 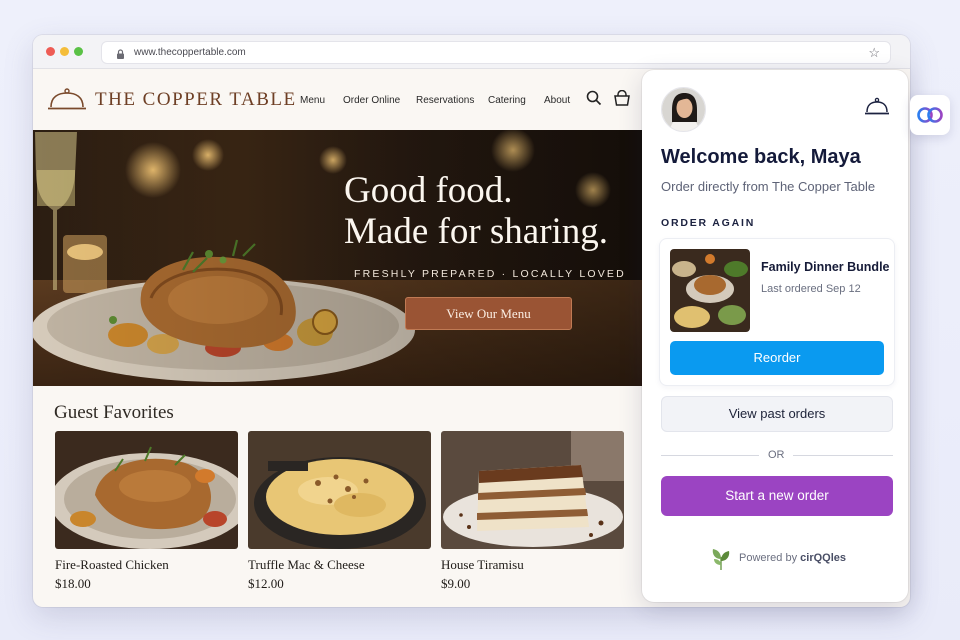 What do you see at coordinates (306, 564) in the screenshot?
I see `item-name: Truffle Mac & Cheese` at bounding box center [306, 564].